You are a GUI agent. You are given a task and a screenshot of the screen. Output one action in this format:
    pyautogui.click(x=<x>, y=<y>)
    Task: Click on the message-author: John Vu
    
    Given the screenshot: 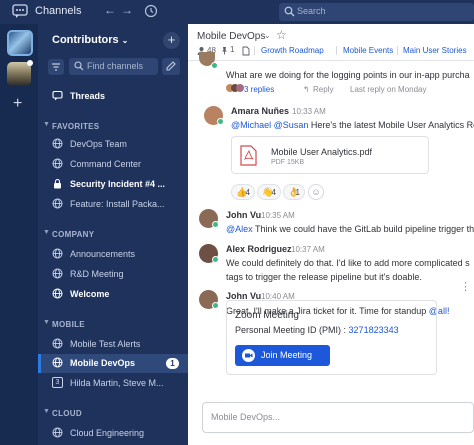 What is the action you would take?
    pyautogui.click(x=243, y=215)
    